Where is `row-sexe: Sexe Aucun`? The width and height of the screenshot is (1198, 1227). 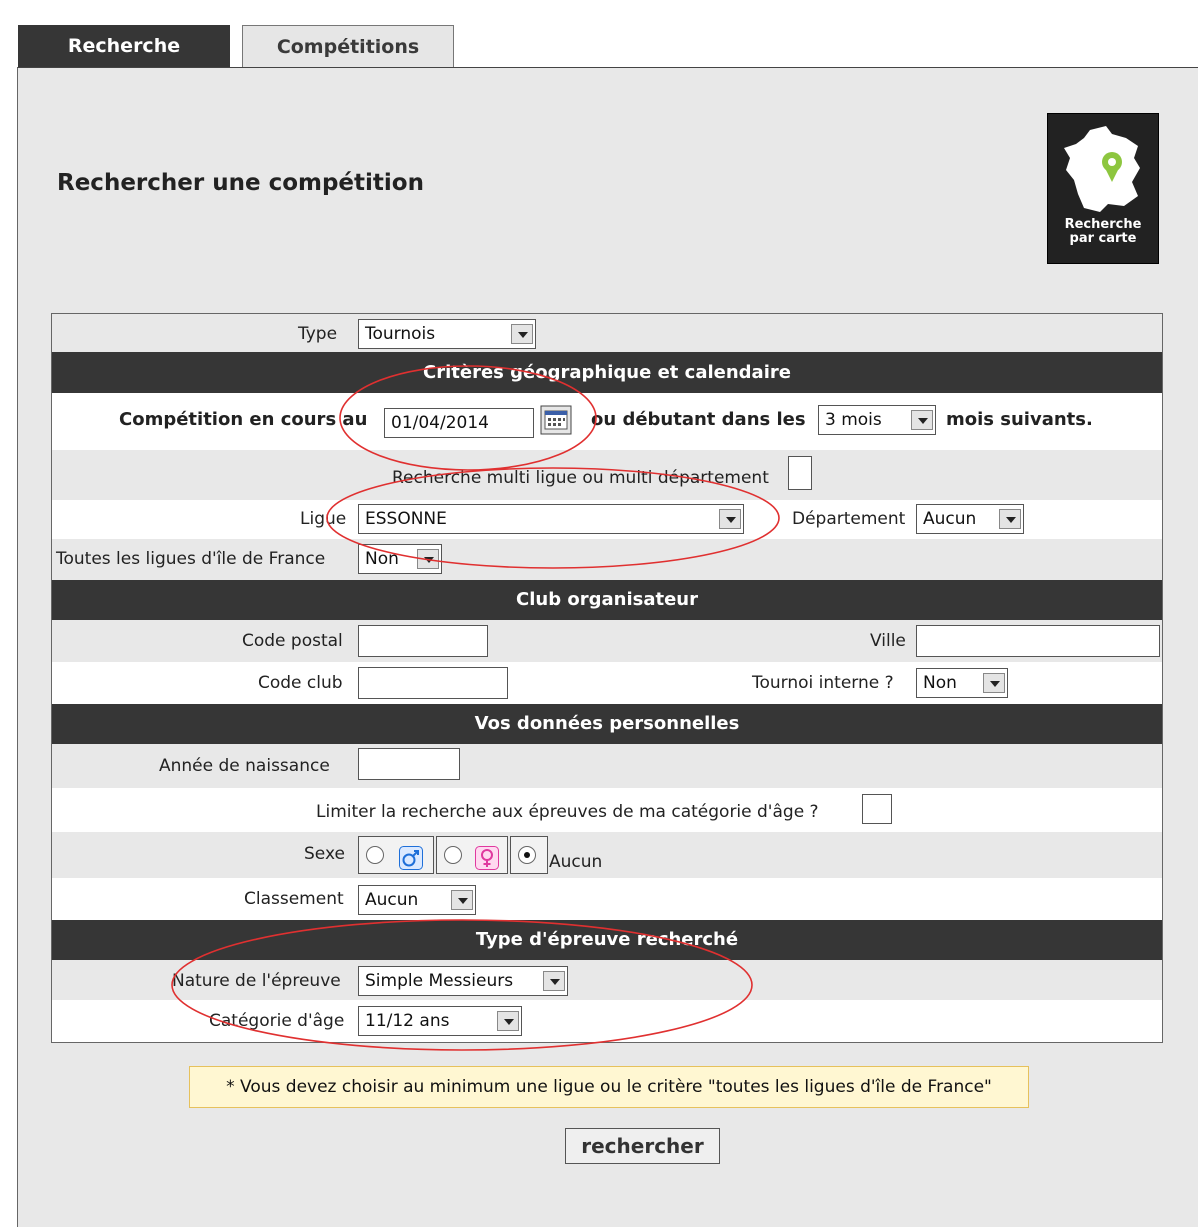 row-sexe: Sexe Aucun is located at coordinates (607, 855).